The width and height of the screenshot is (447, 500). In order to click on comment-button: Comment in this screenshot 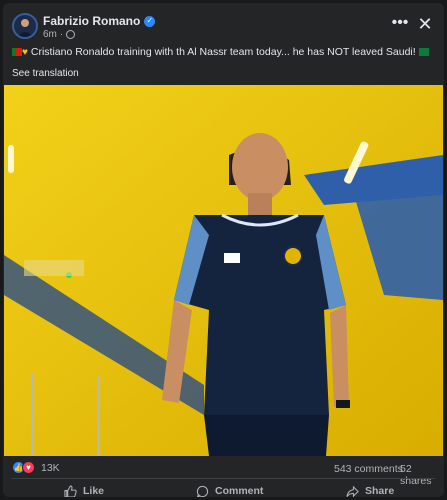, I will do `click(229, 490)`.